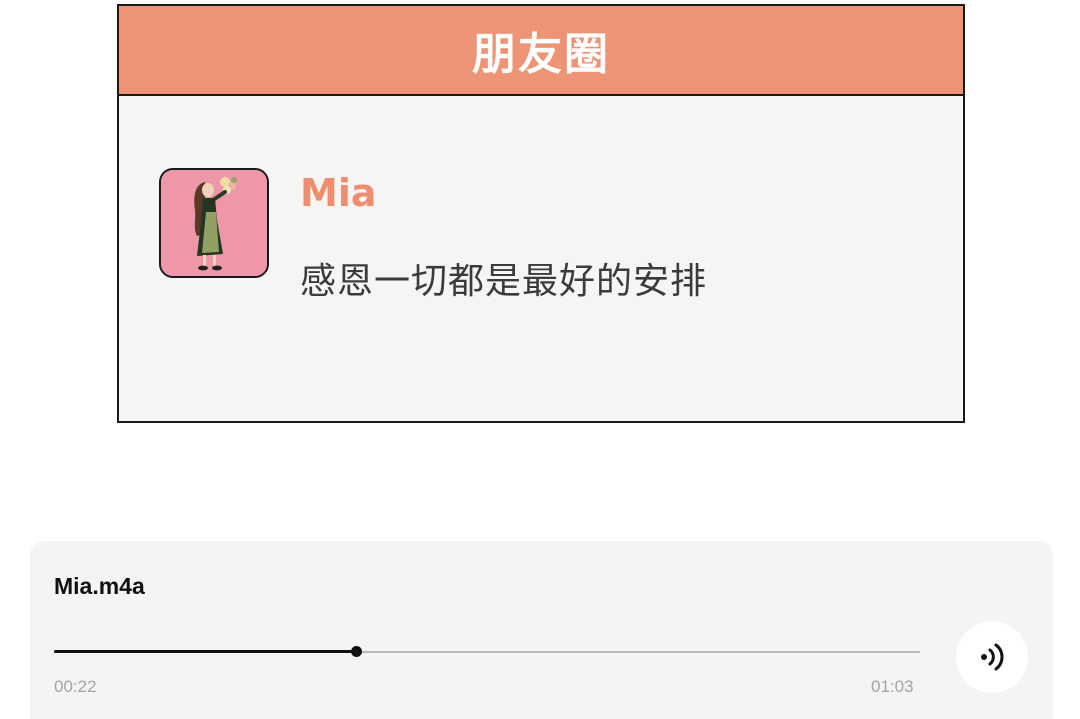 This screenshot has width=1080, height=719. What do you see at coordinates (504, 281) in the screenshot?
I see `post-text: 感恩一切都是最好的安排` at bounding box center [504, 281].